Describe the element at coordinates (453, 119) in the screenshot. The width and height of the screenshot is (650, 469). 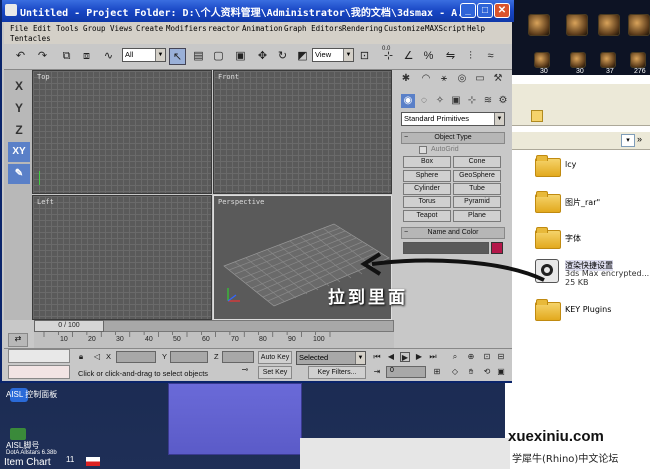
I see `category-dropdown: Standard Primitives ▼` at that location.